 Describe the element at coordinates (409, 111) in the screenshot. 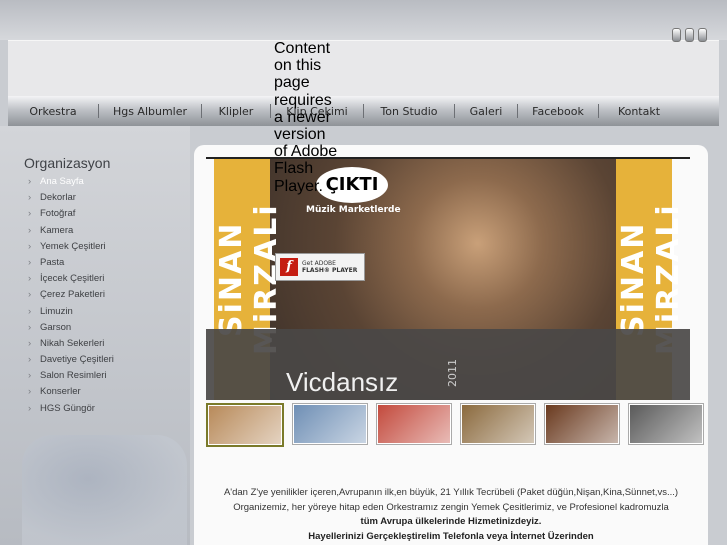

I see `nav-ton-studio: Ton Studio` at that location.